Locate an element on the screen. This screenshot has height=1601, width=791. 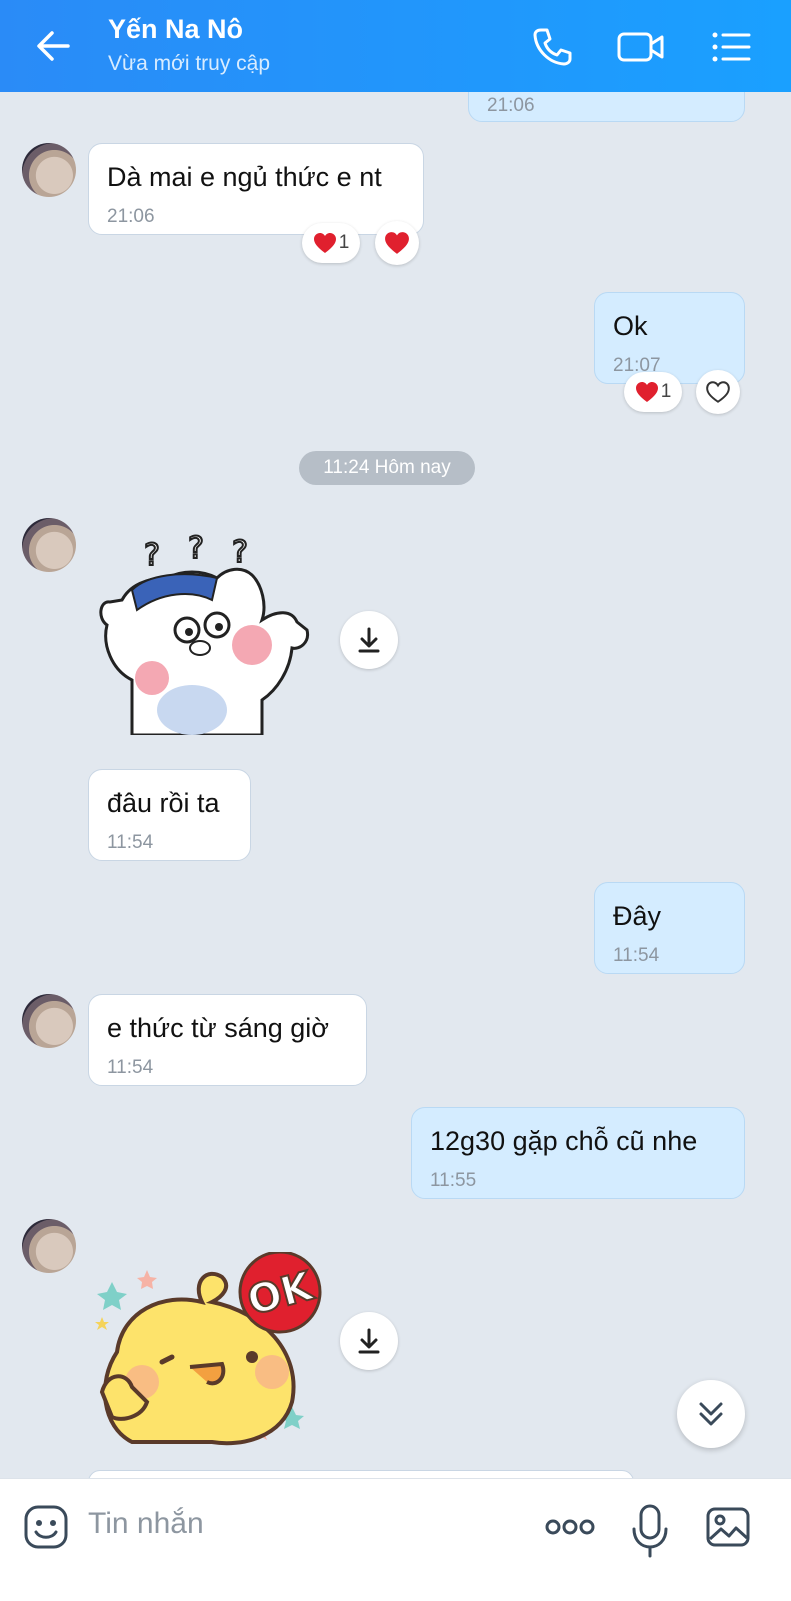
message-bubble-outgoing: 12g30 gặp chỗ cũ nhe 11:55 is located at coordinates (578, 1153).